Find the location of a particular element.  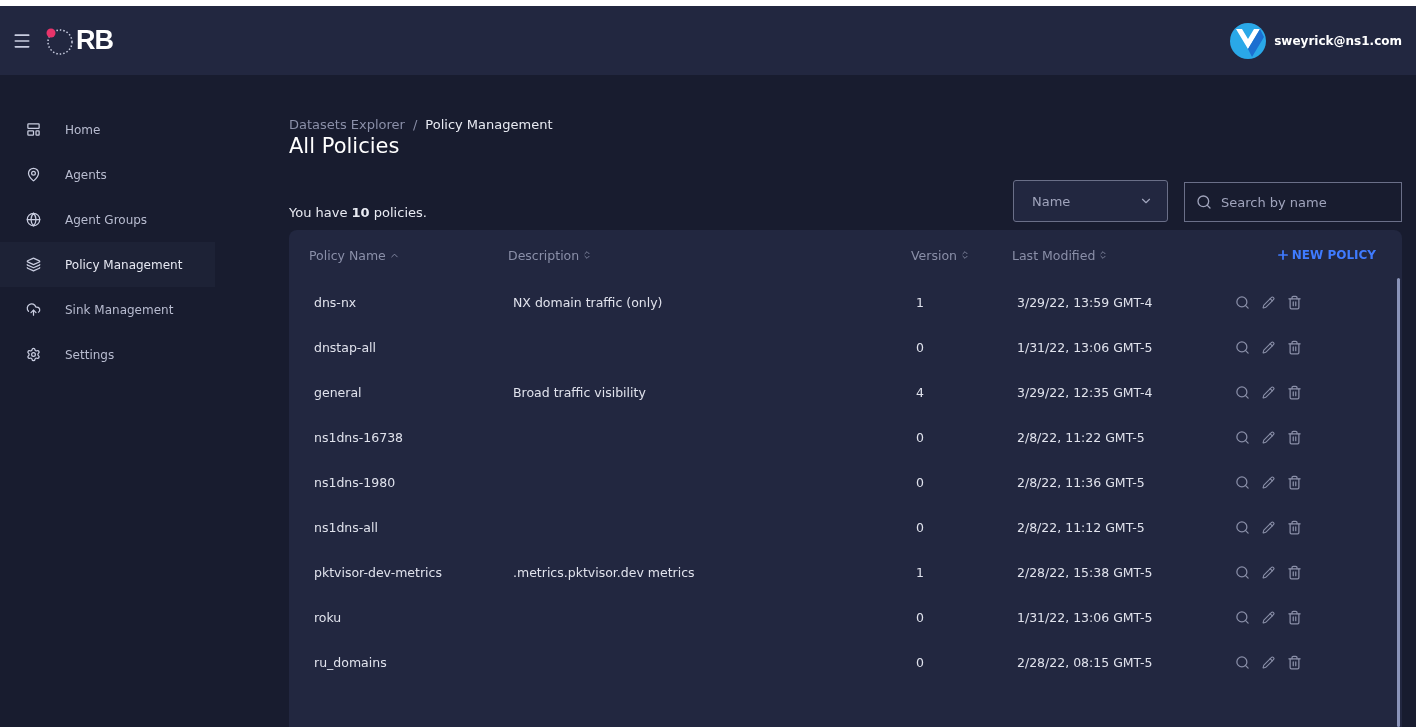

table-cell-text: 2/8/22, 11:22 GMT-5 is located at coordinates (1081, 438).